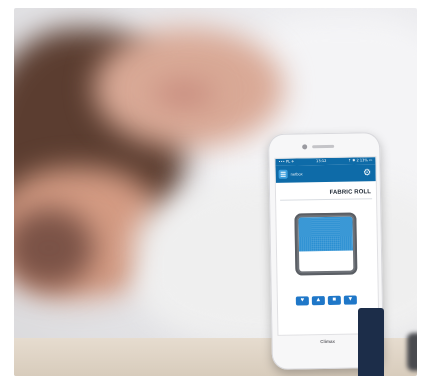  Describe the element at coordinates (350, 300) in the screenshot. I see `close-button: ▼` at that location.